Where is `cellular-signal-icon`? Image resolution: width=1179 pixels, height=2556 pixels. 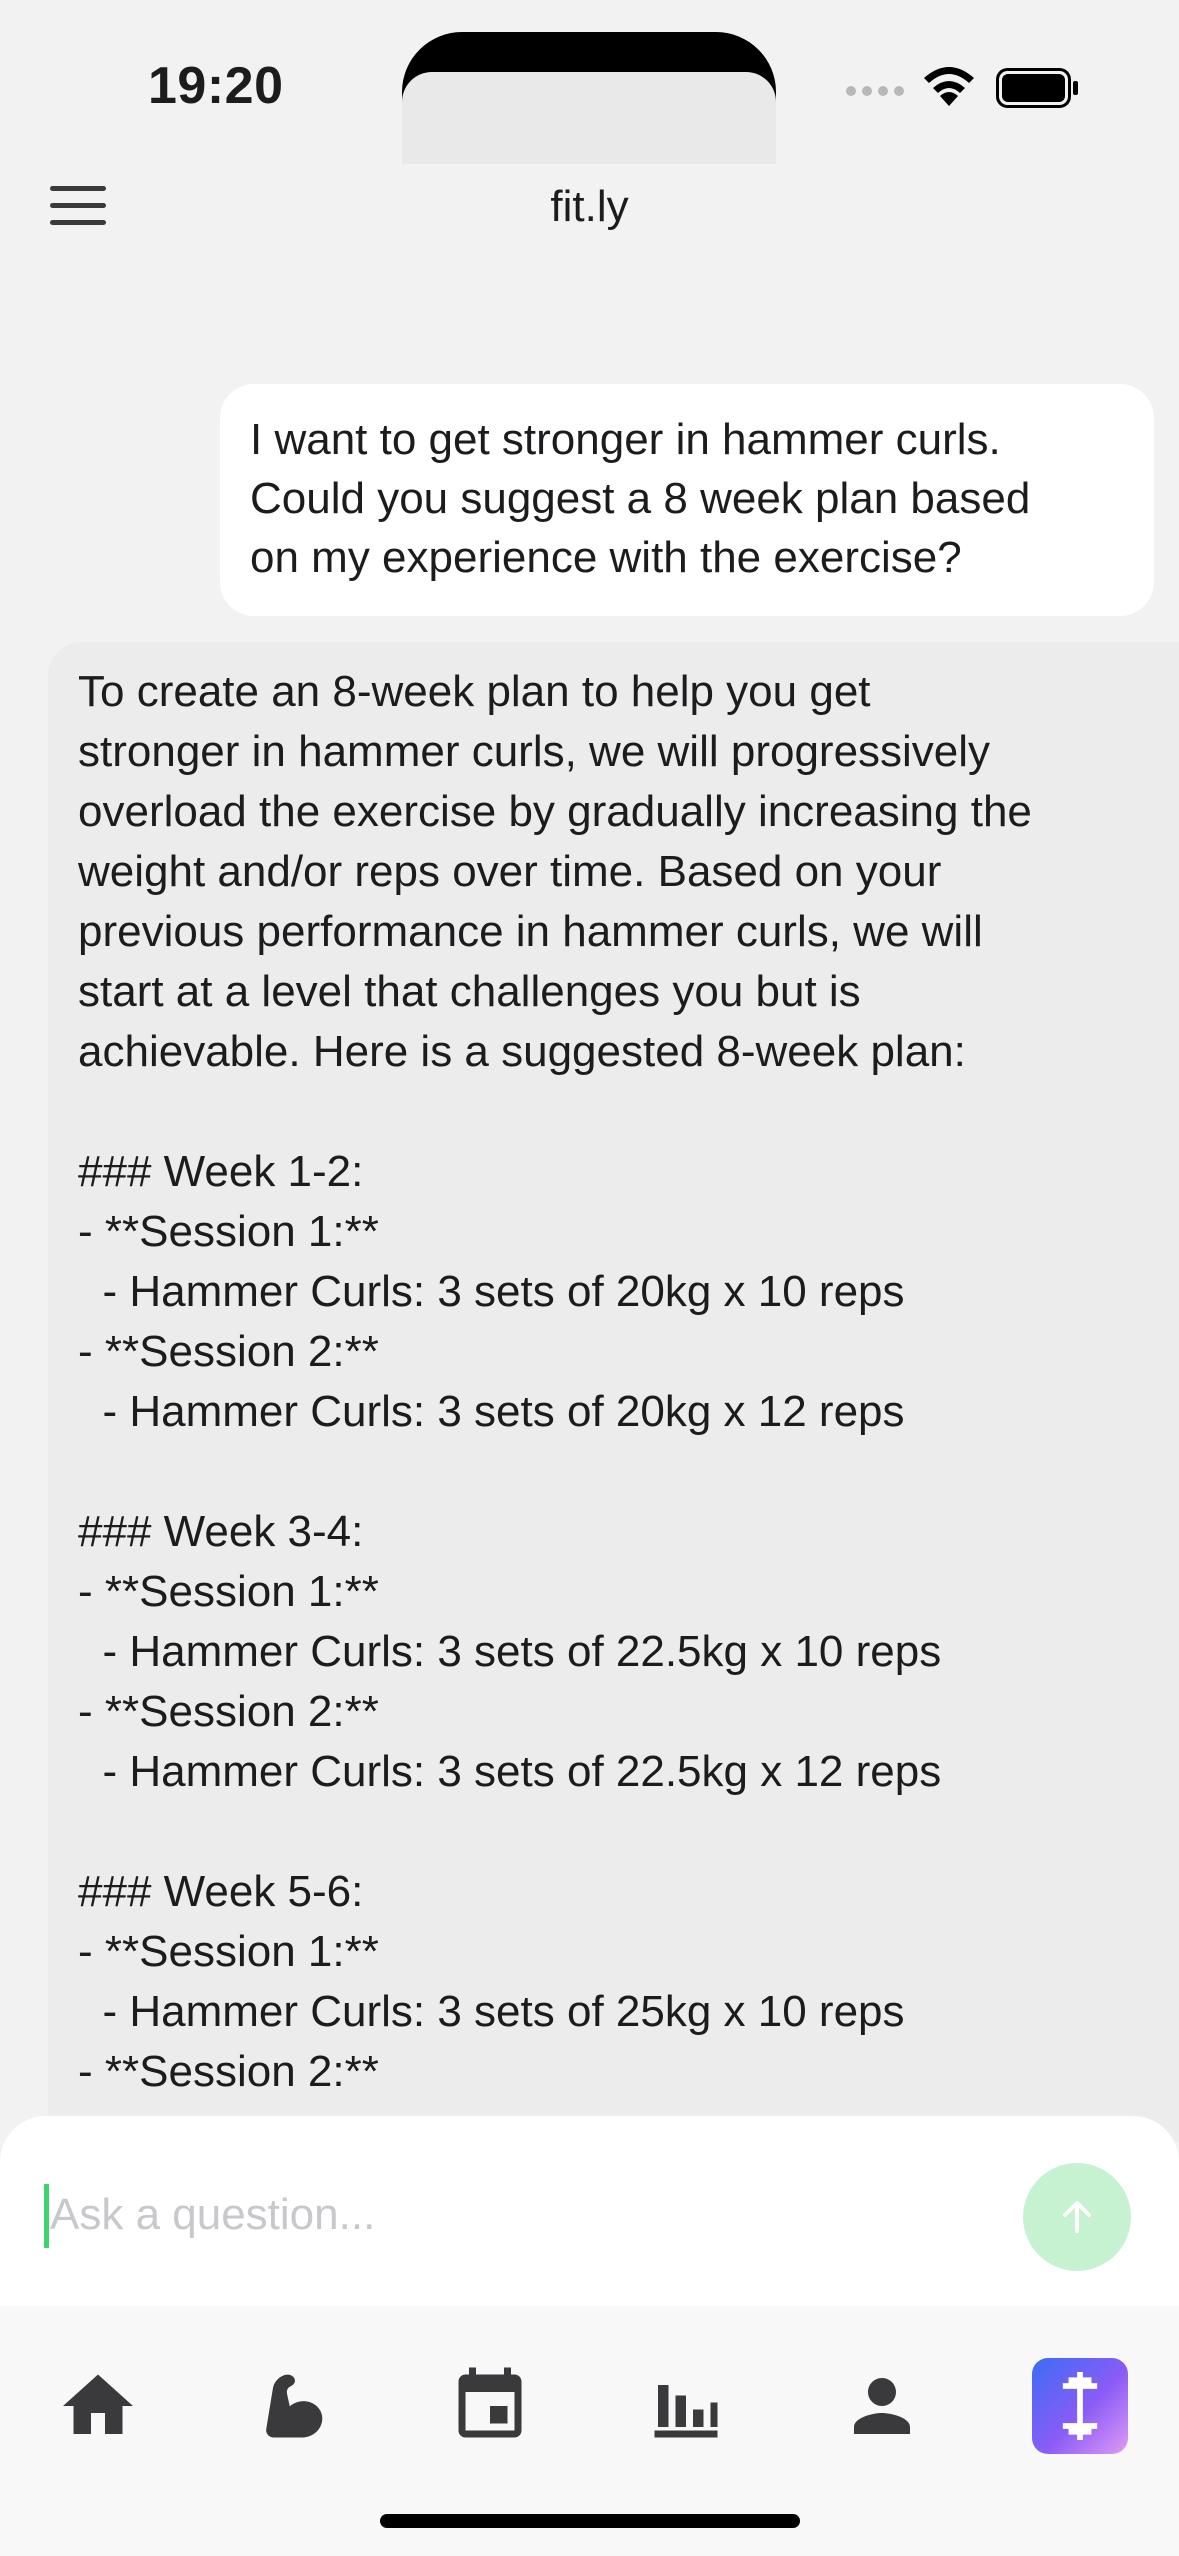
cellular-signal-icon is located at coordinates (875, 91).